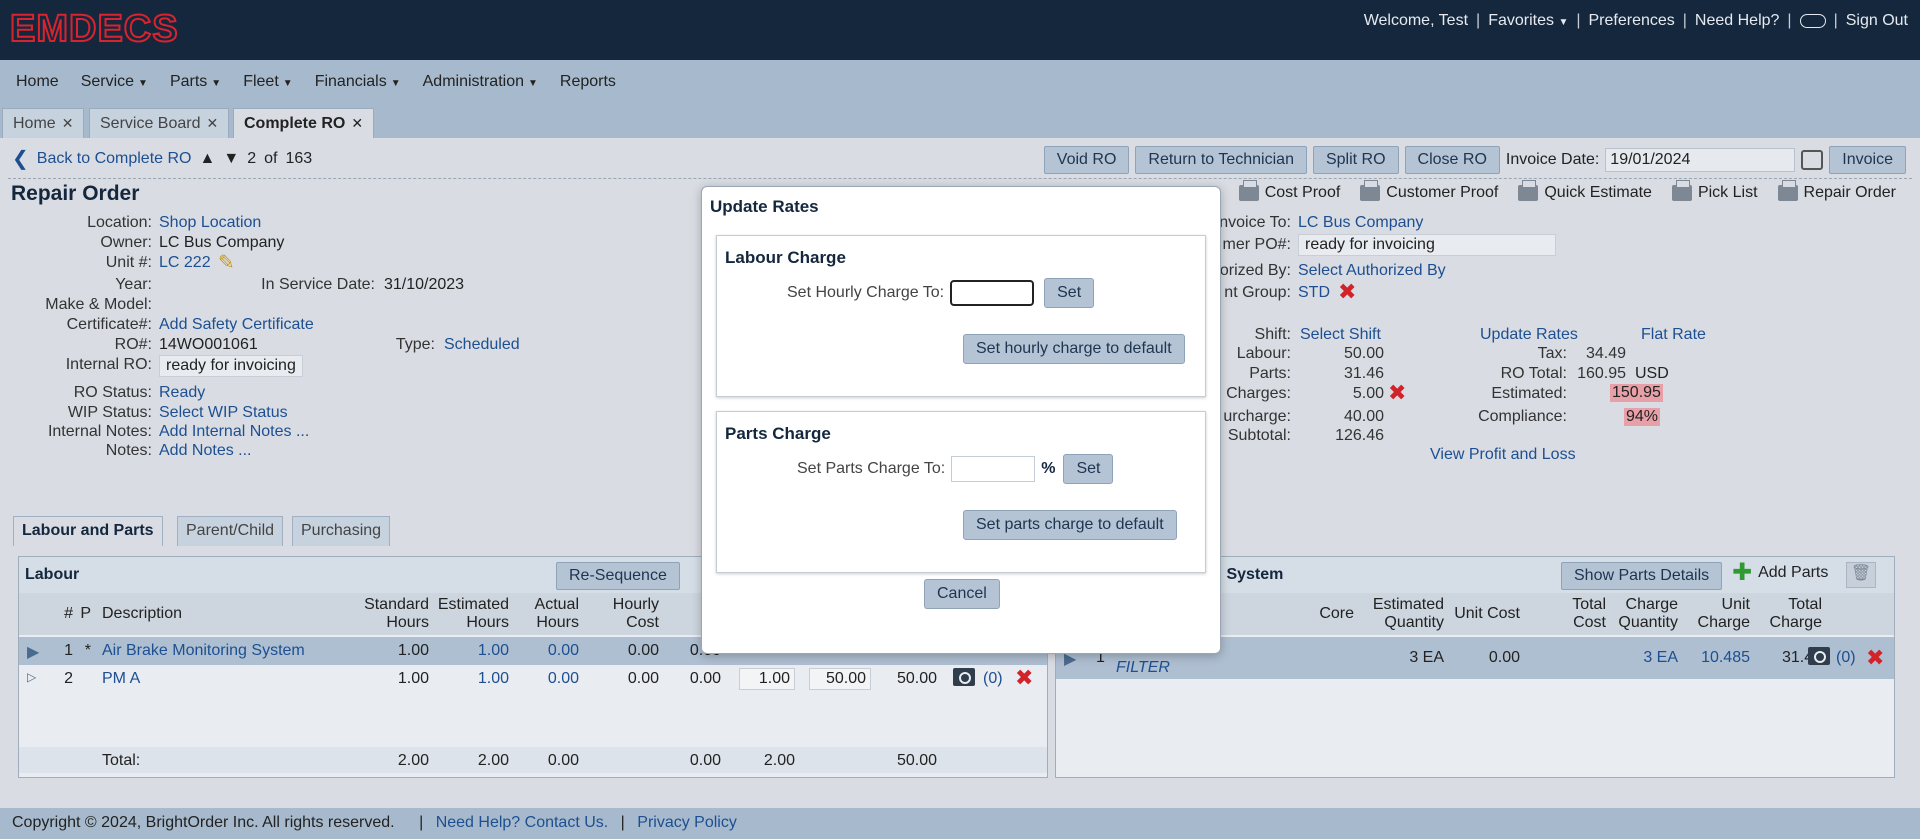 This screenshot has width=1920, height=839. Describe the element at coordinates (210, 223) in the screenshot. I see `location-link: Shop Location` at that location.